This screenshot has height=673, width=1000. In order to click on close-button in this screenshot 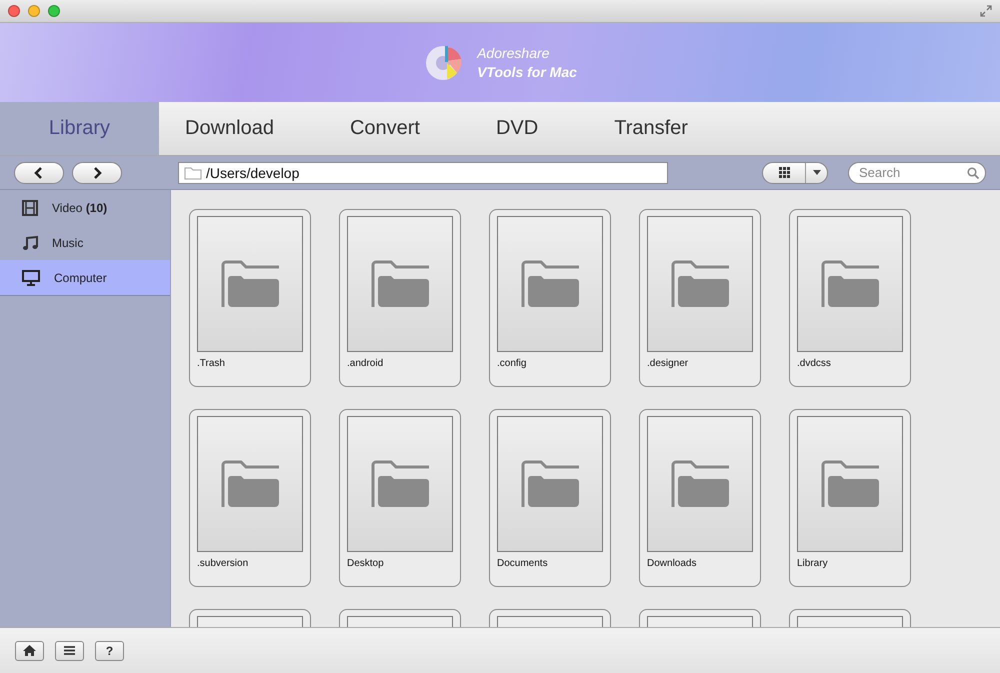, I will do `click(14, 11)`.